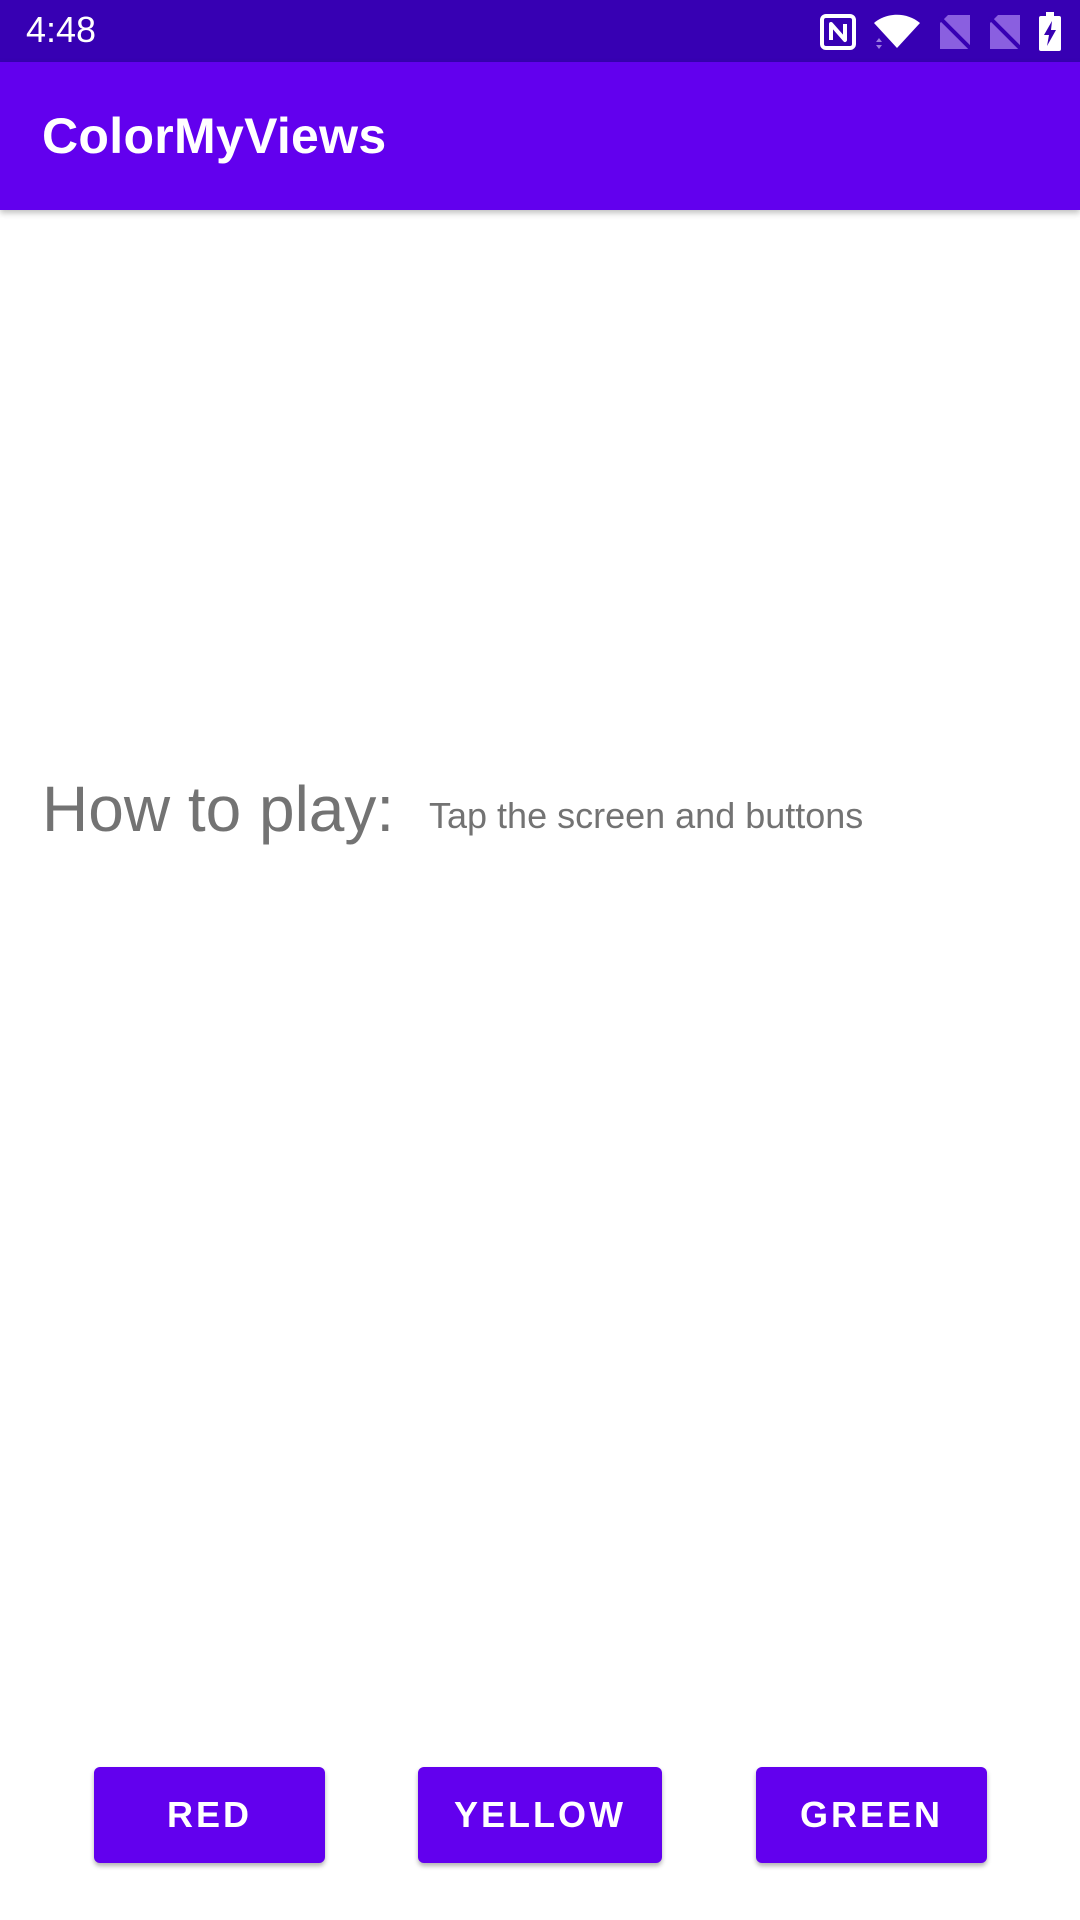  I want to click on red-button: RED, so click(209, 1815).